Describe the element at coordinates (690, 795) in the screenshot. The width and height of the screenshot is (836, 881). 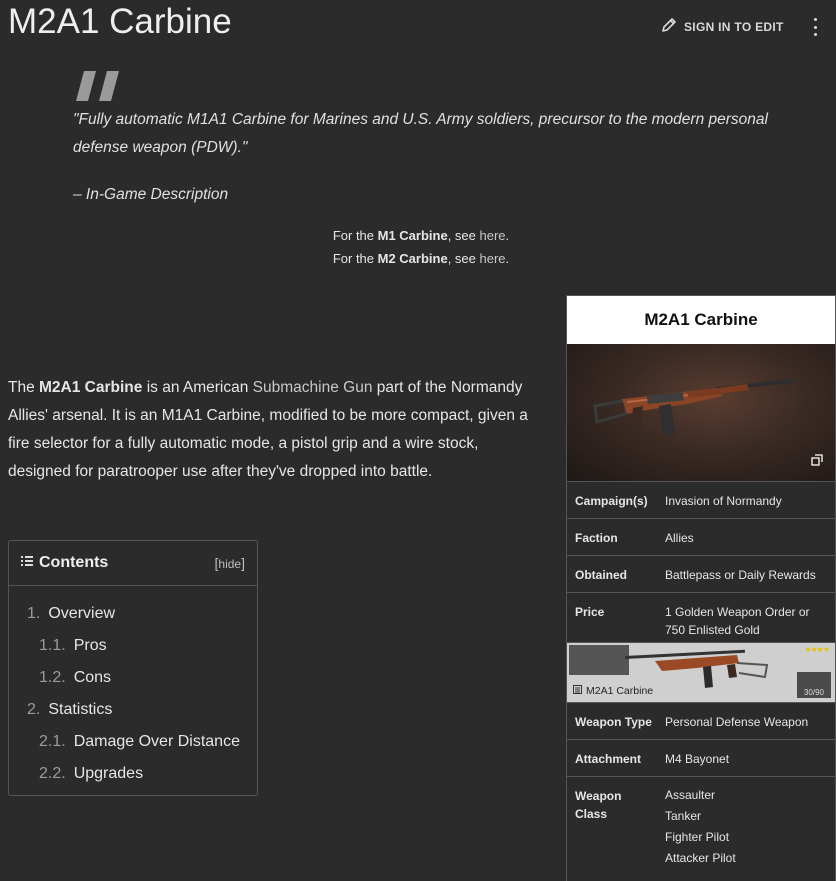
I see `weapon-class-item: Assaulter` at that location.